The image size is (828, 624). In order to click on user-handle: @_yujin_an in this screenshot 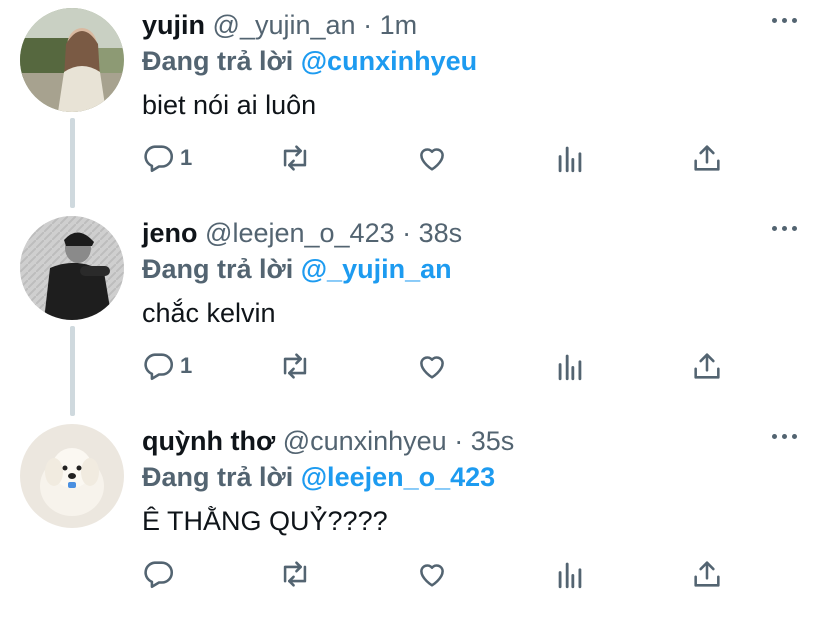, I will do `click(284, 25)`.